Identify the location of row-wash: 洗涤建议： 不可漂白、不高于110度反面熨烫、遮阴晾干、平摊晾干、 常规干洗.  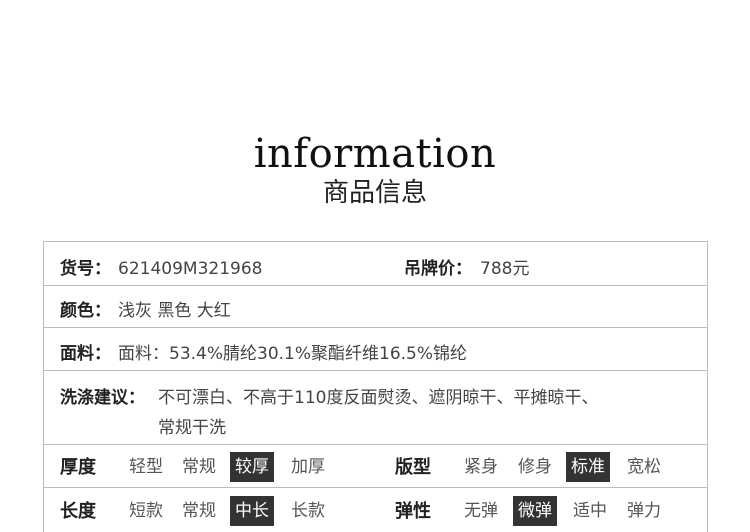
(375, 408).